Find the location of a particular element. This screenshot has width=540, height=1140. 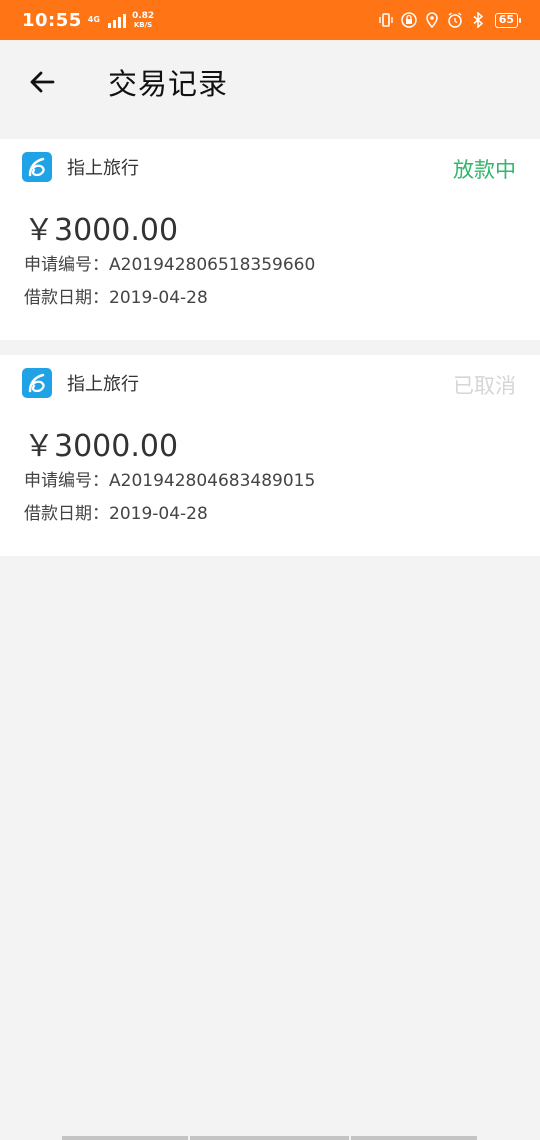

status-badge: 放款中 is located at coordinates (484, 170).